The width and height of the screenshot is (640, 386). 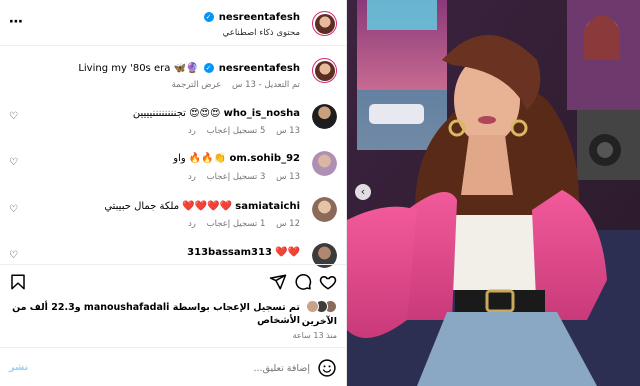 I want to click on caption-time: 13 س, so click(x=244, y=85).